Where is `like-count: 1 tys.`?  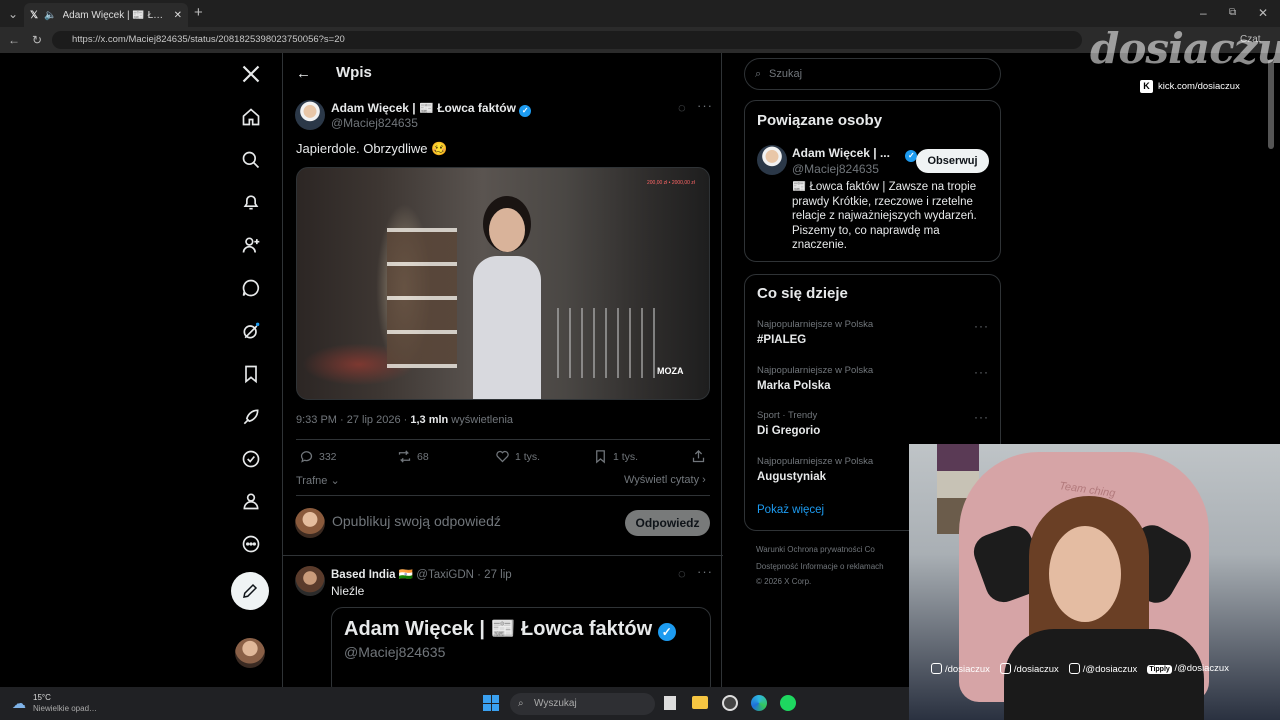
like-count: 1 tys. is located at coordinates (528, 456).